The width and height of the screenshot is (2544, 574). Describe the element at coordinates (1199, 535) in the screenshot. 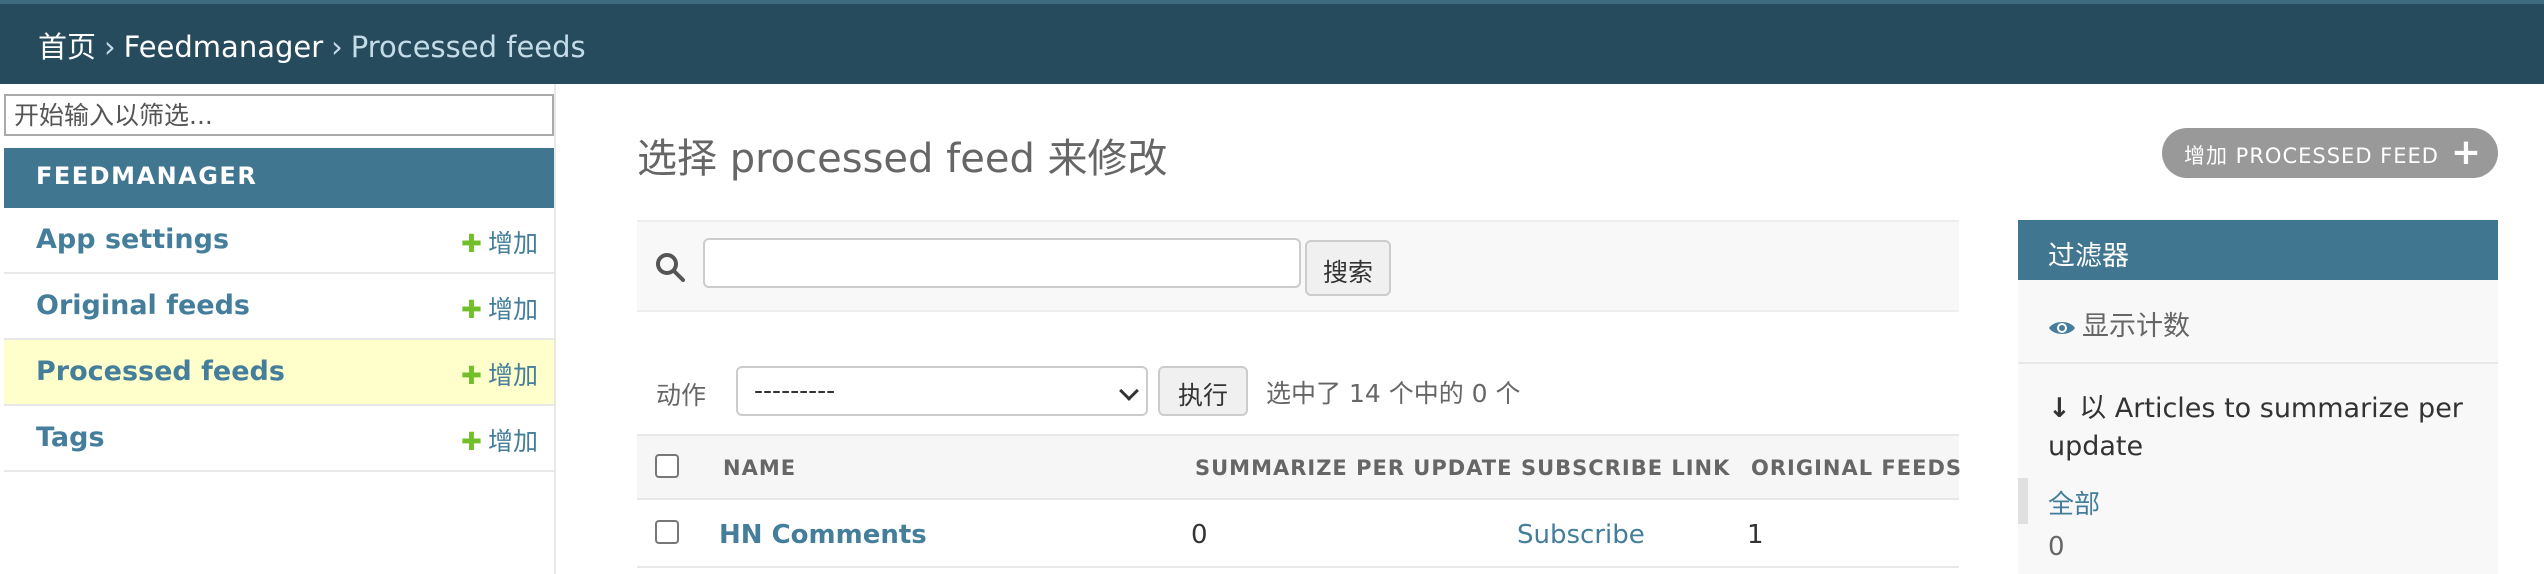

I see `row-summarize-per-update: 0` at that location.